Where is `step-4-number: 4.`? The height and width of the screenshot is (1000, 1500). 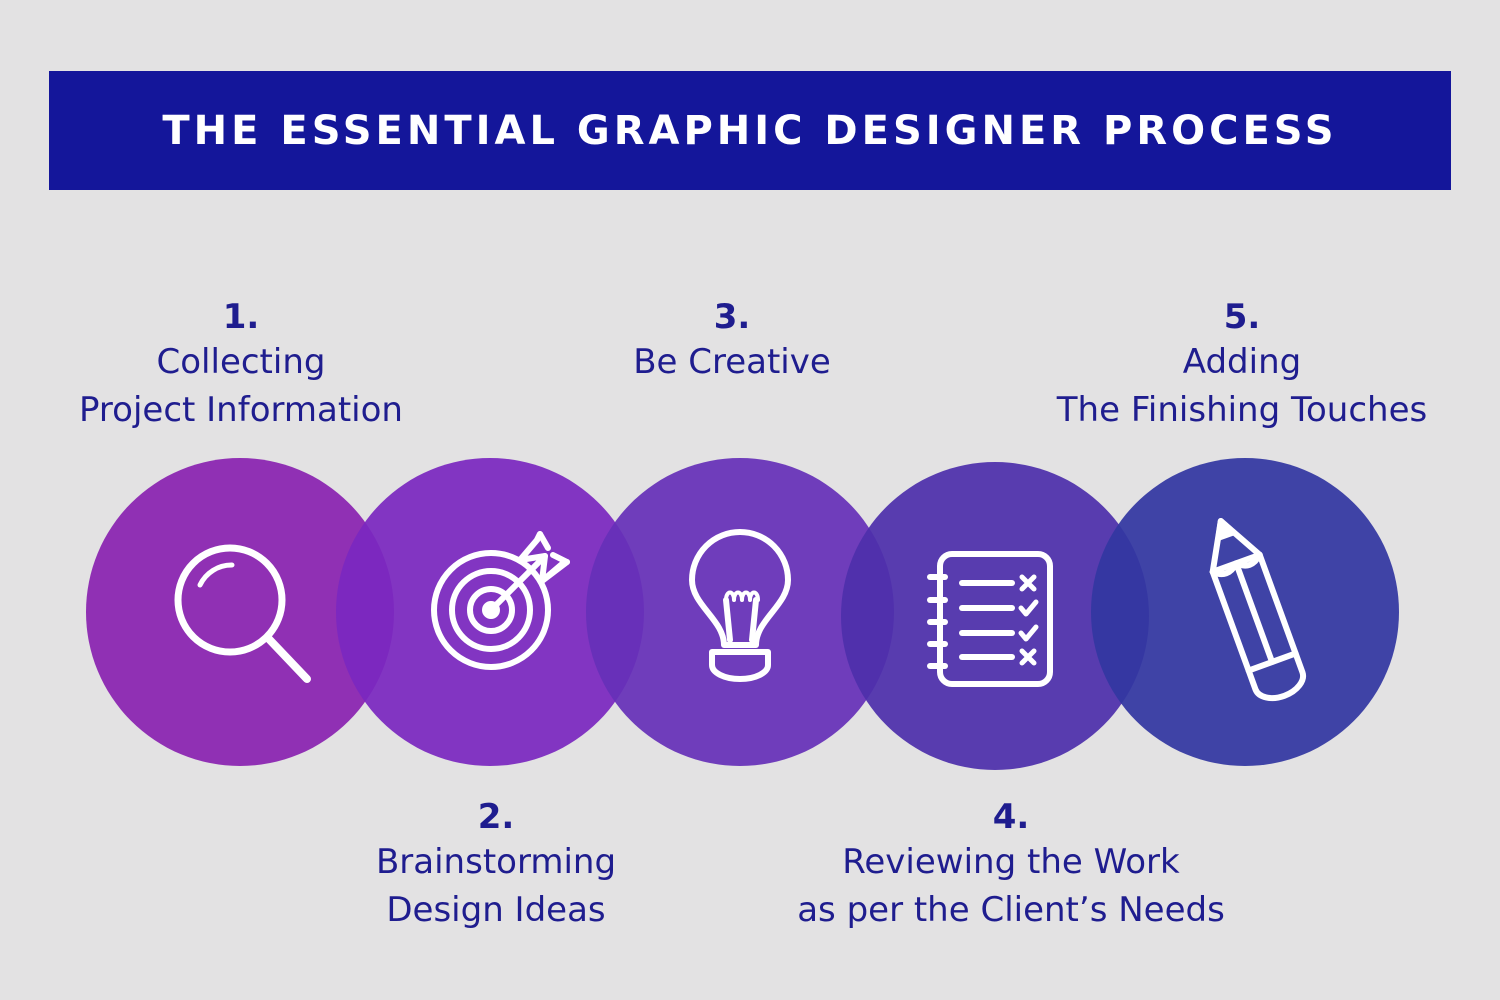 step-4-number: 4. is located at coordinates (1011, 817).